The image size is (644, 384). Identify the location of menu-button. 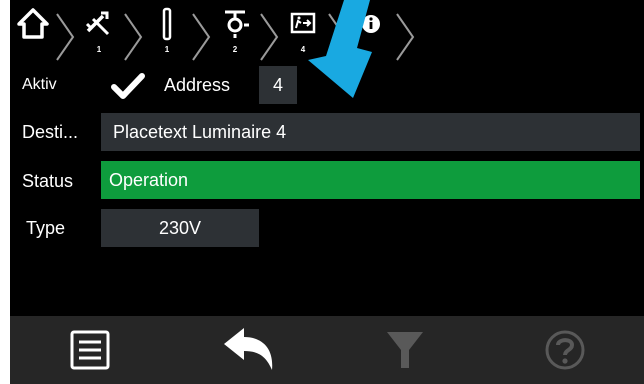
(90, 350).